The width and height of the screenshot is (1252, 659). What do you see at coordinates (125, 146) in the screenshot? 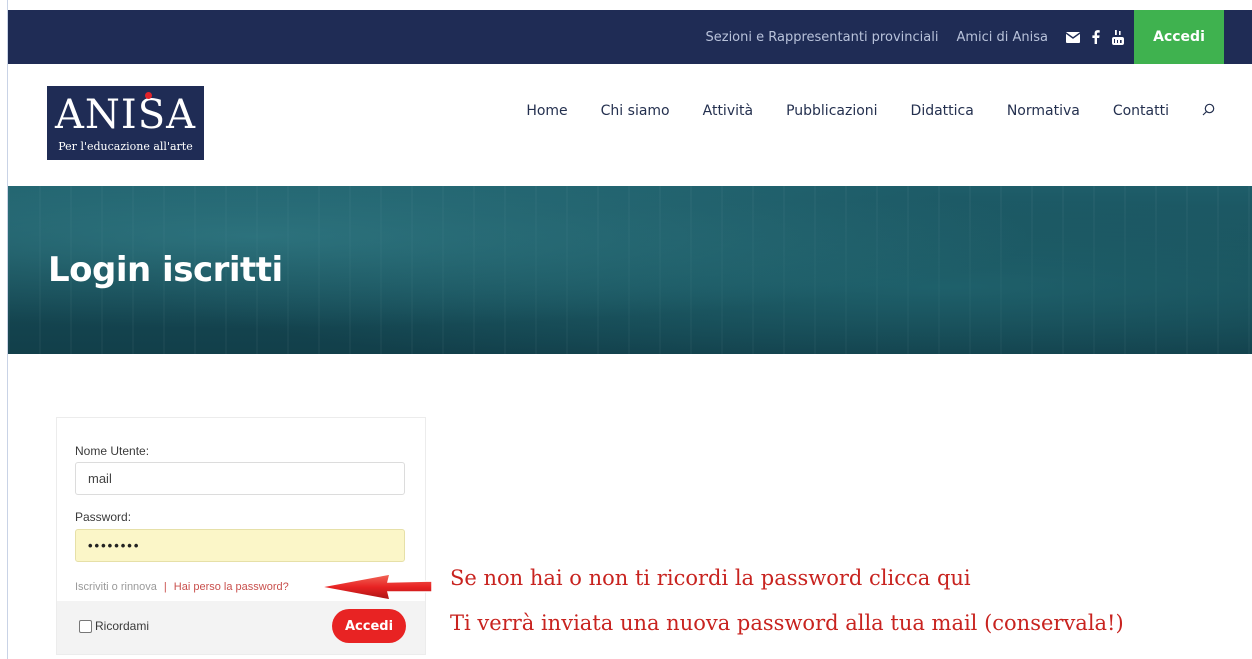
I see `logo-tagline: Per l'educazione all'arte` at bounding box center [125, 146].